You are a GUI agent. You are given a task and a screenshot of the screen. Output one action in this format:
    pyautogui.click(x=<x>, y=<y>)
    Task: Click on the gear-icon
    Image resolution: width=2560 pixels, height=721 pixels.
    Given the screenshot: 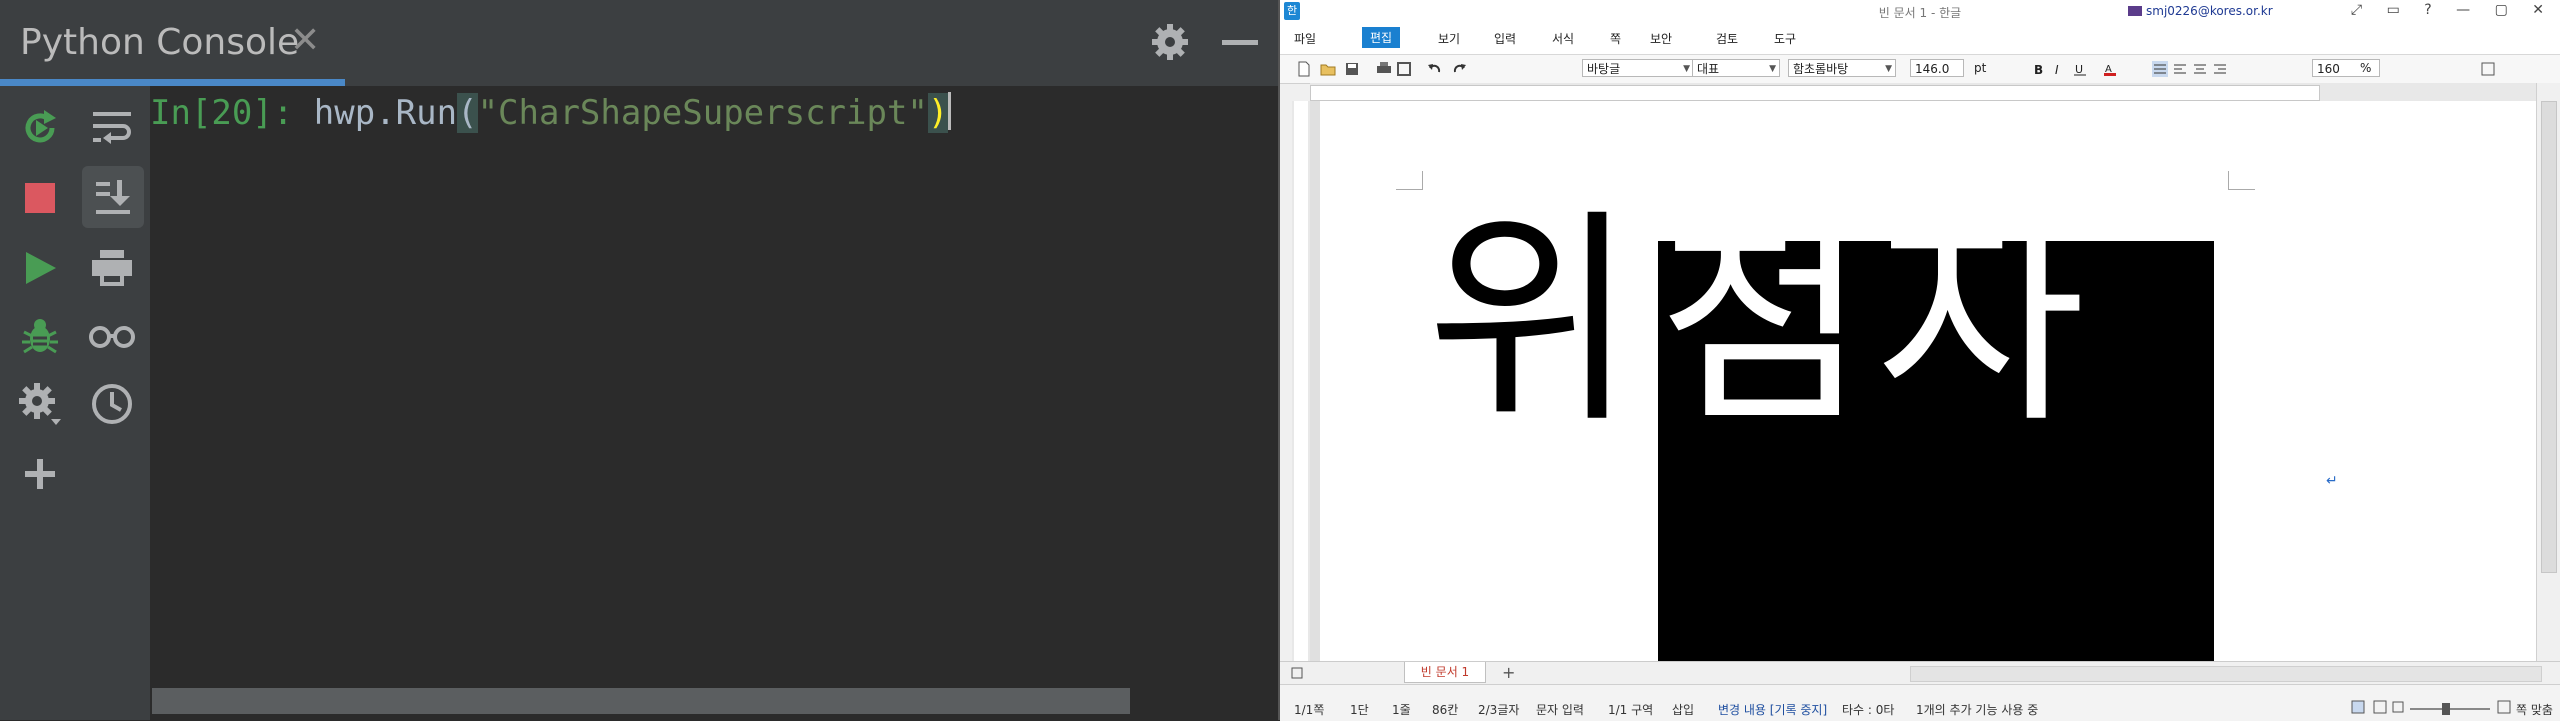 What is the action you would take?
    pyautogui.click(x=1170, y=42)
    